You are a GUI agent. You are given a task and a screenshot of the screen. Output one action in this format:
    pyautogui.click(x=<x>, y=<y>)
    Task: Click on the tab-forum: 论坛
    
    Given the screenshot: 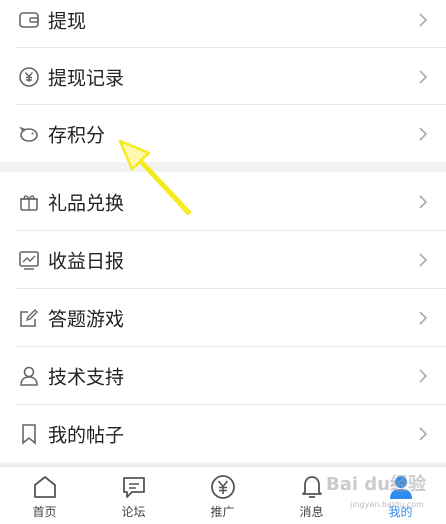 What is the action you would take?
    pyautogui.click(x=133, y=495)
    